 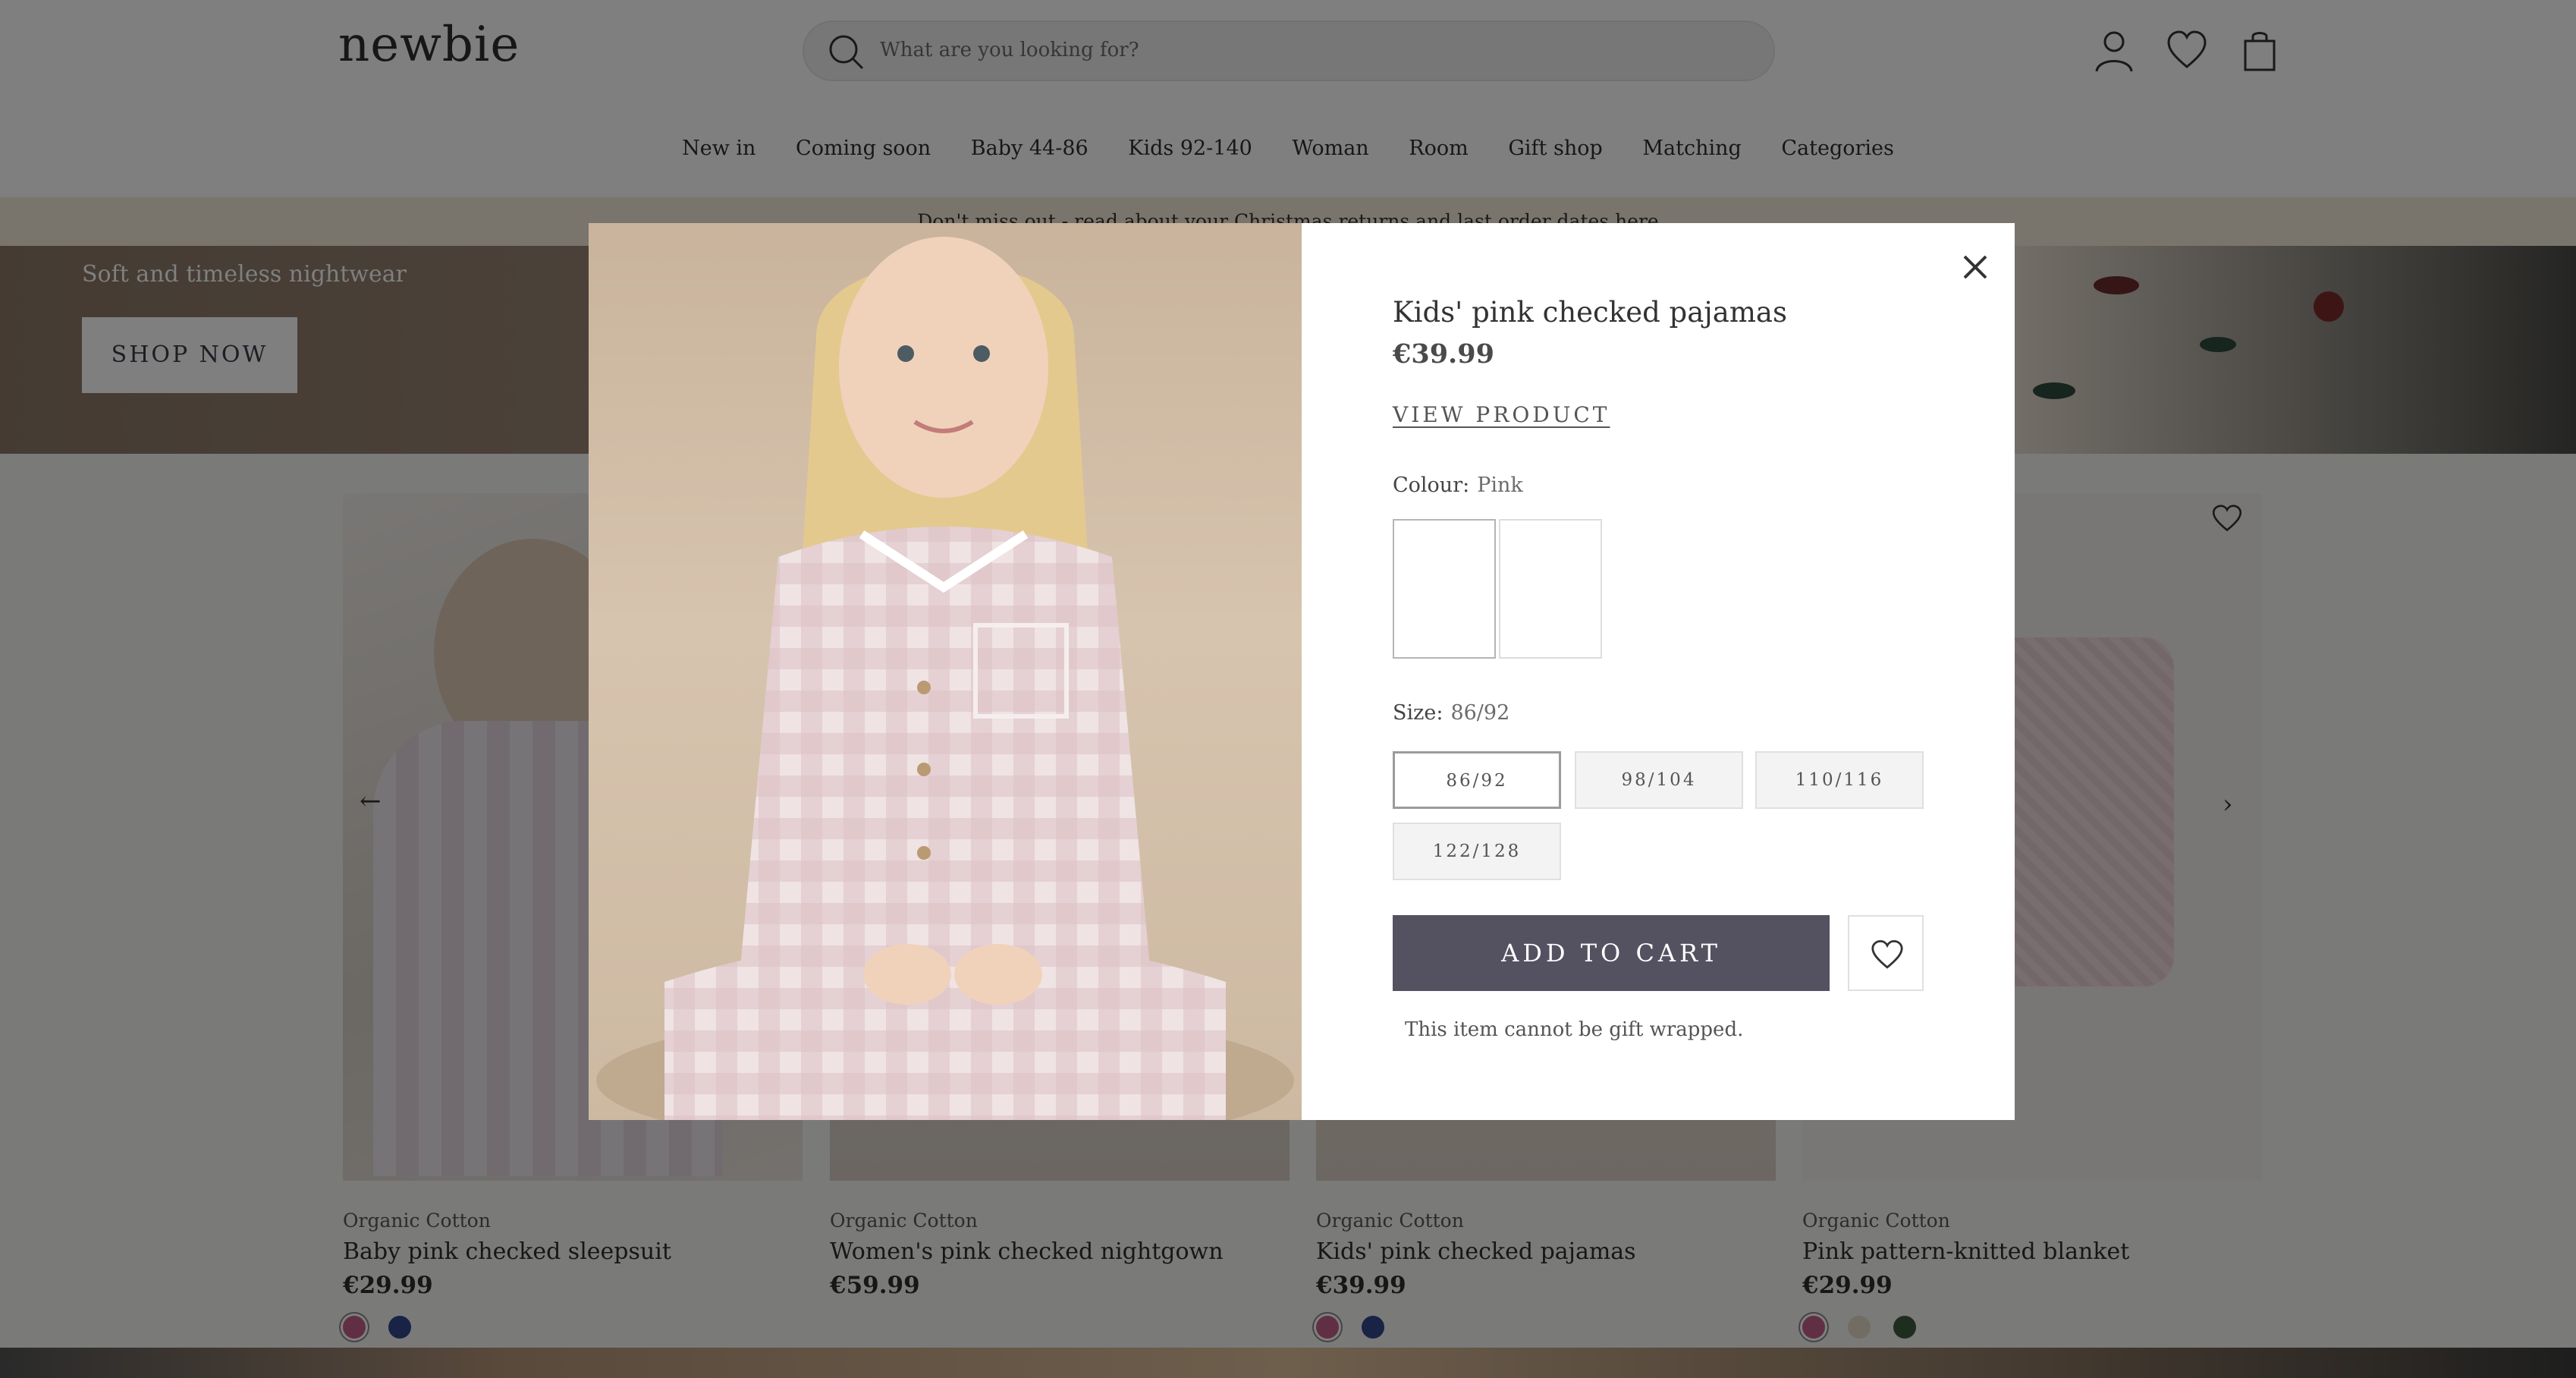 I want to click on heart-icon, so click(x=1887, y=954).